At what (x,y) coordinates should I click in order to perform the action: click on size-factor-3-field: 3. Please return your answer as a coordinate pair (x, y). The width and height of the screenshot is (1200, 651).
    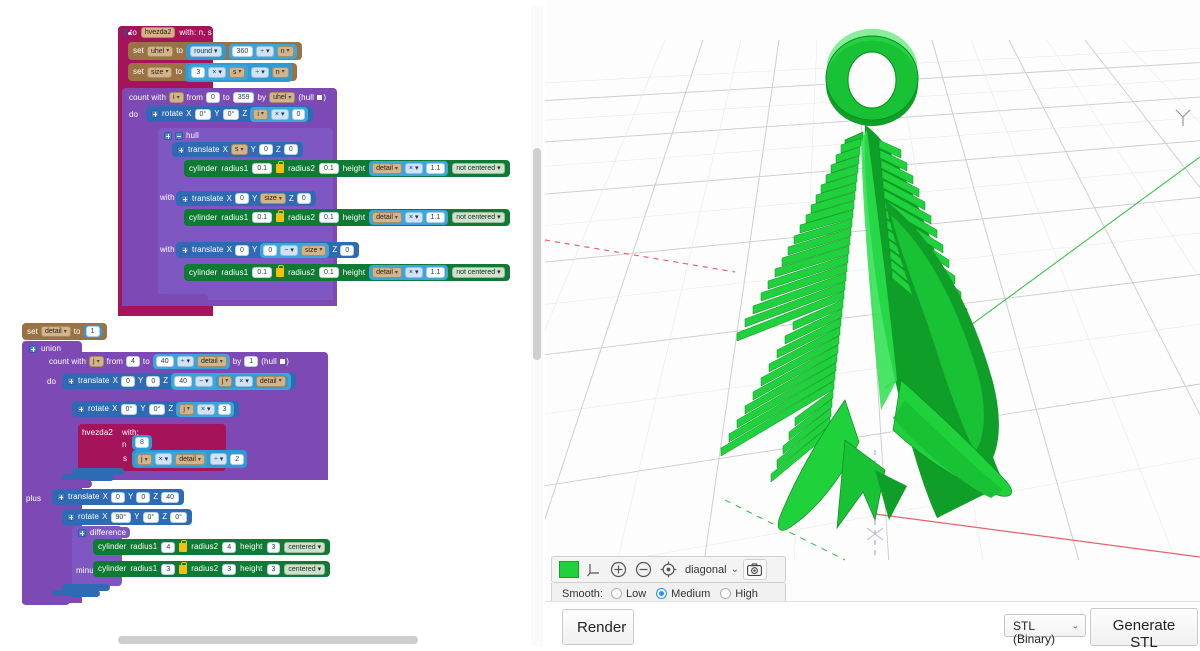
    Looking at the image, I should click on (198, 72).